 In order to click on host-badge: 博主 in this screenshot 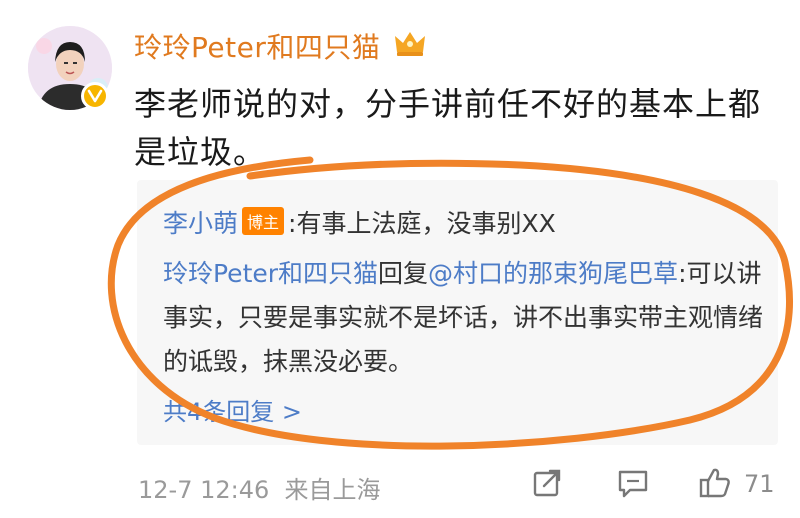, I will do `click(263, 221)`.